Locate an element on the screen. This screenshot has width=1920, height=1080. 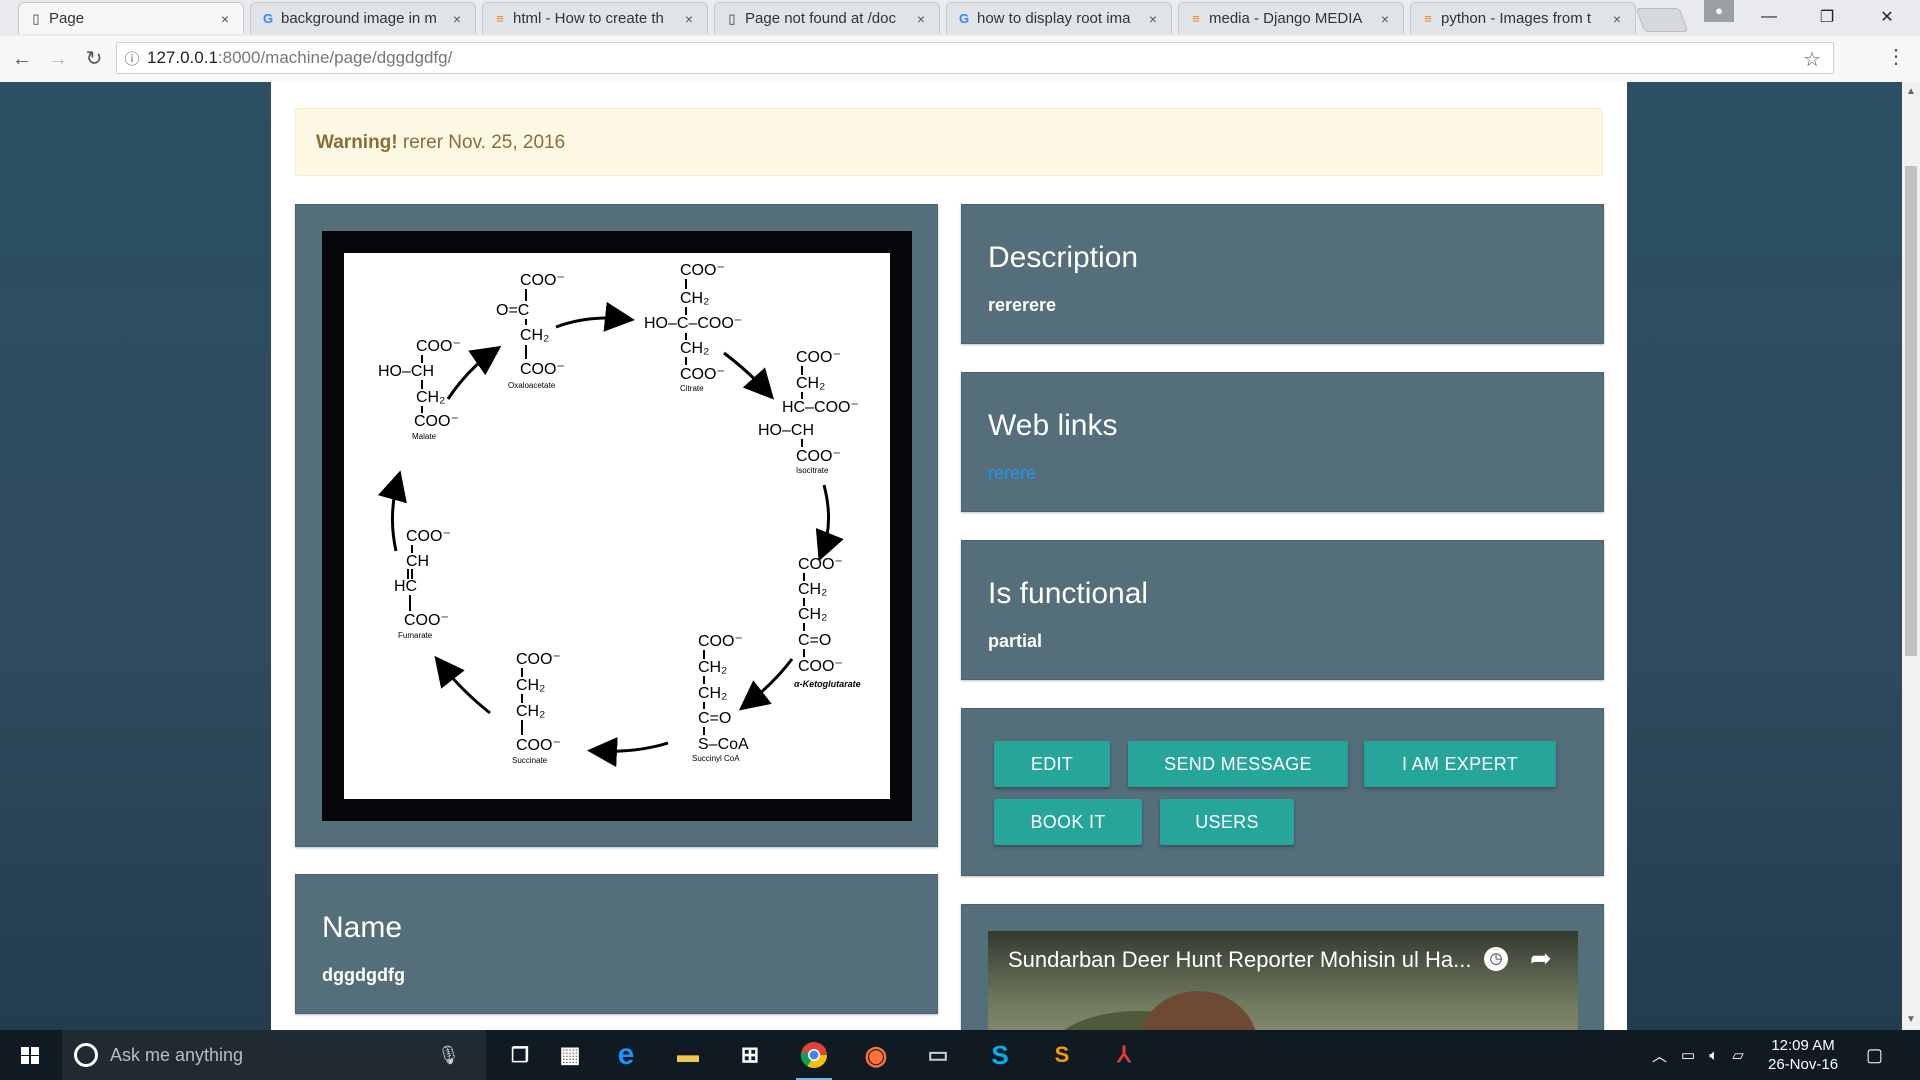
store-bag-icon: ⊞ is located at coordinates (750, 1055).